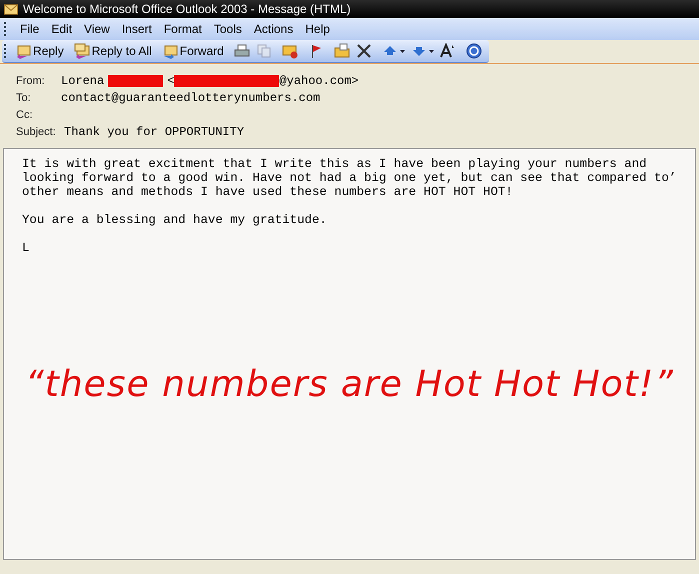 The image size is (699, 574). I want to click on field-label: Cc:, so click(25, 115).